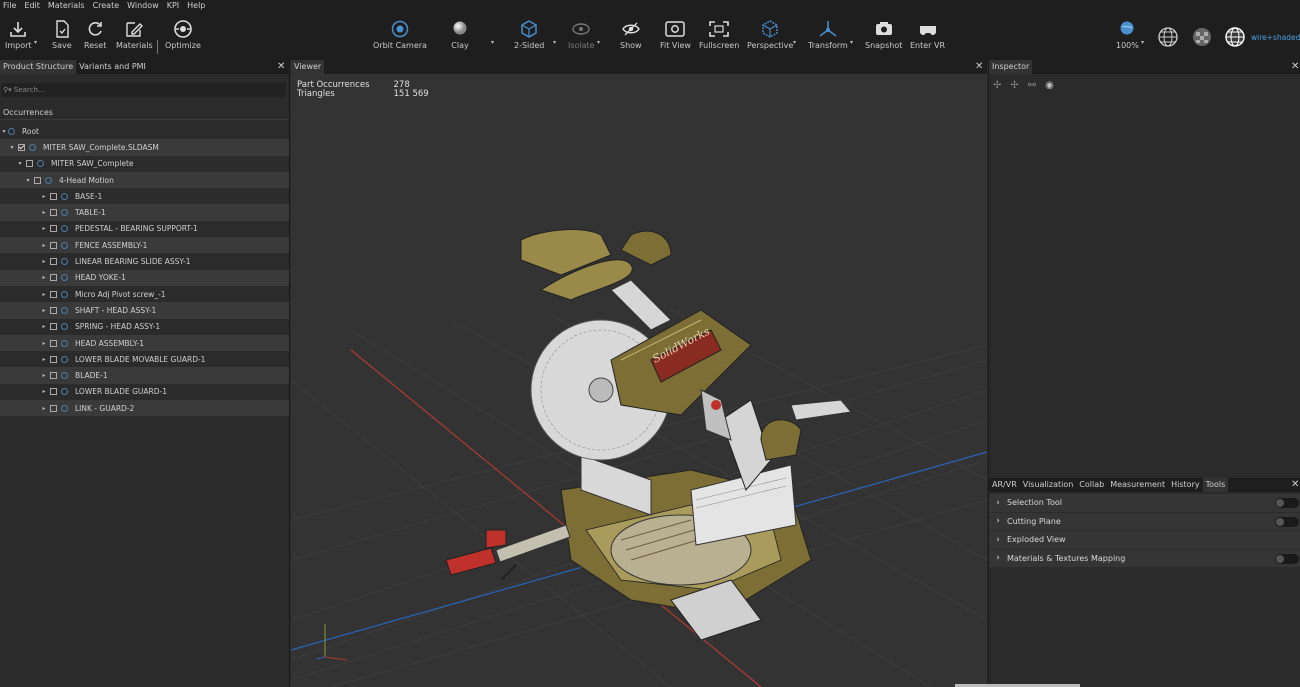 The width and height of the screenshot is (1300, 687). Describe the element at coordinates (144, 196) in the screenshot. I see `tree-row: ▸ BASE-1` at that location.